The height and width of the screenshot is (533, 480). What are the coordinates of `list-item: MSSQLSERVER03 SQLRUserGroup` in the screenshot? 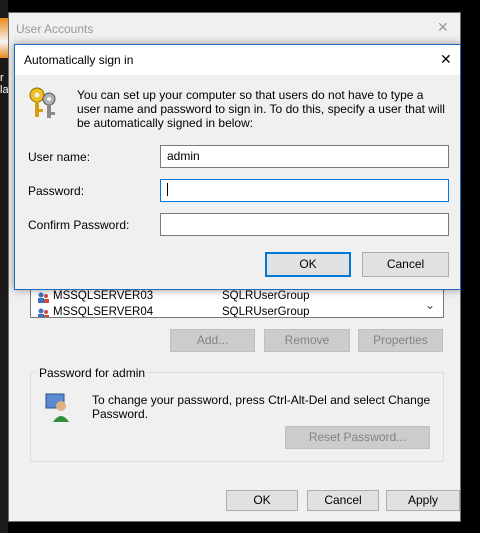 It's located at (227, 298).